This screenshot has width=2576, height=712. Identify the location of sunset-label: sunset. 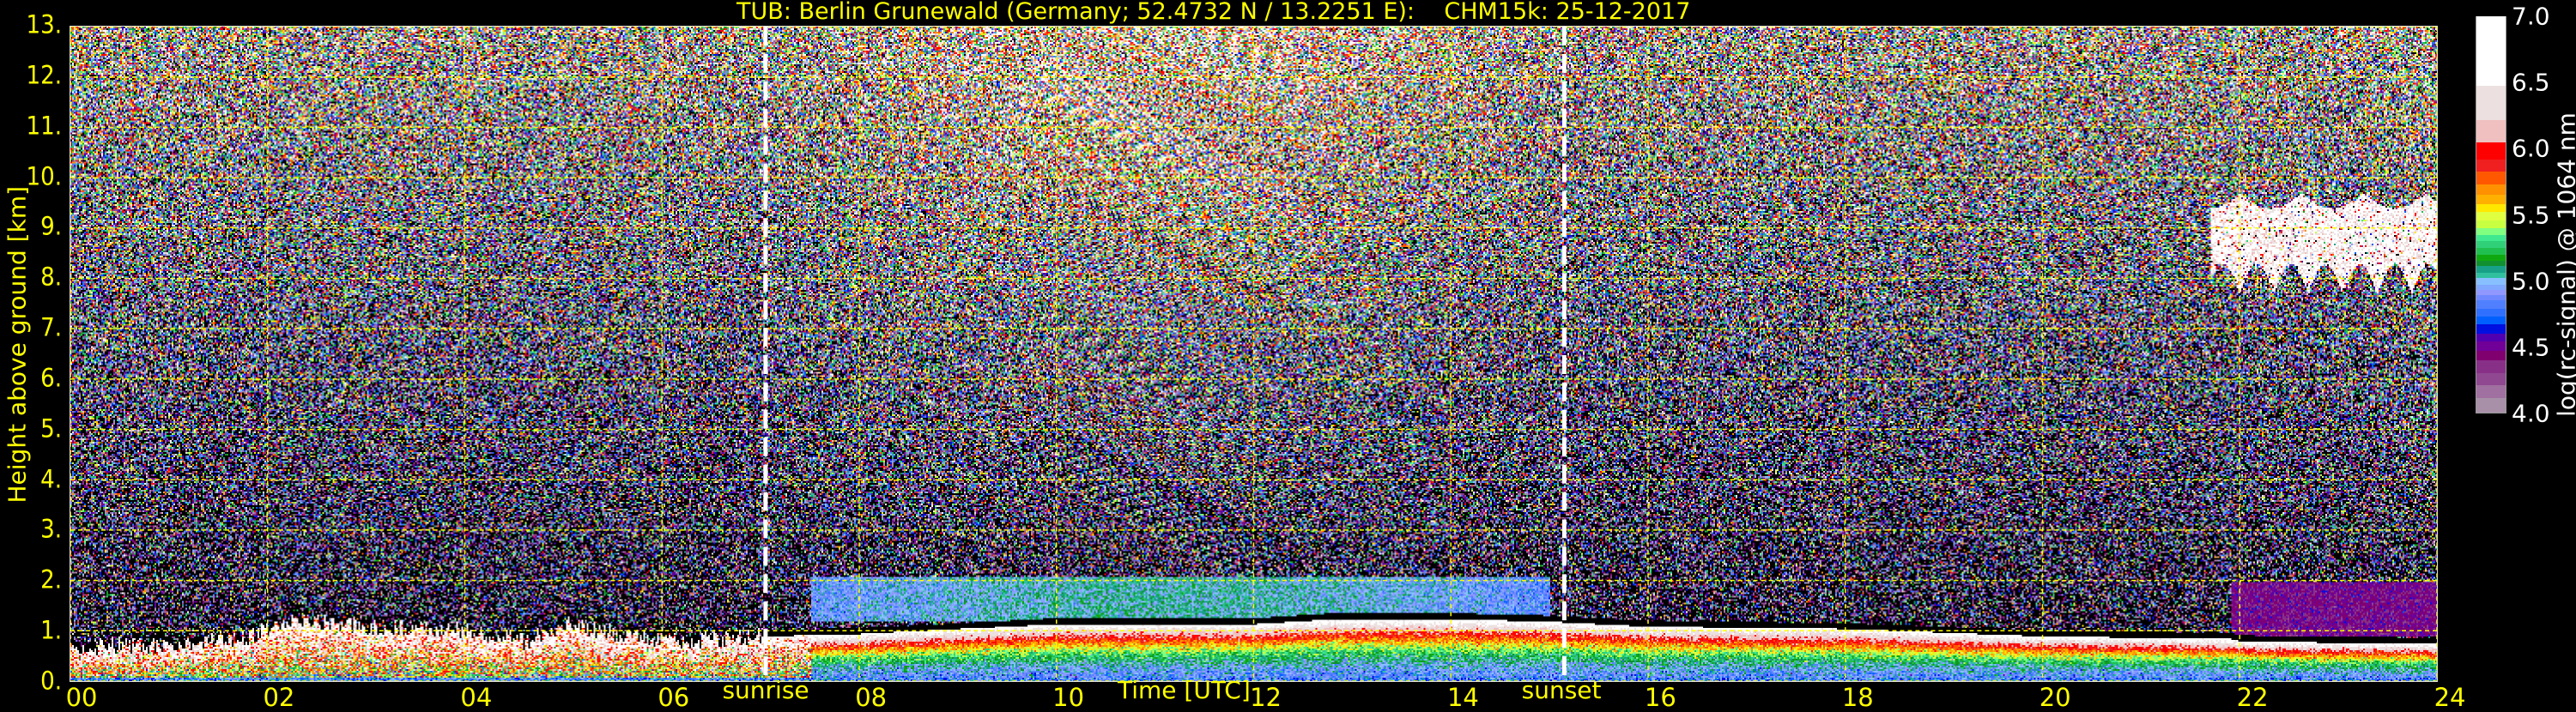
(1562, 690).